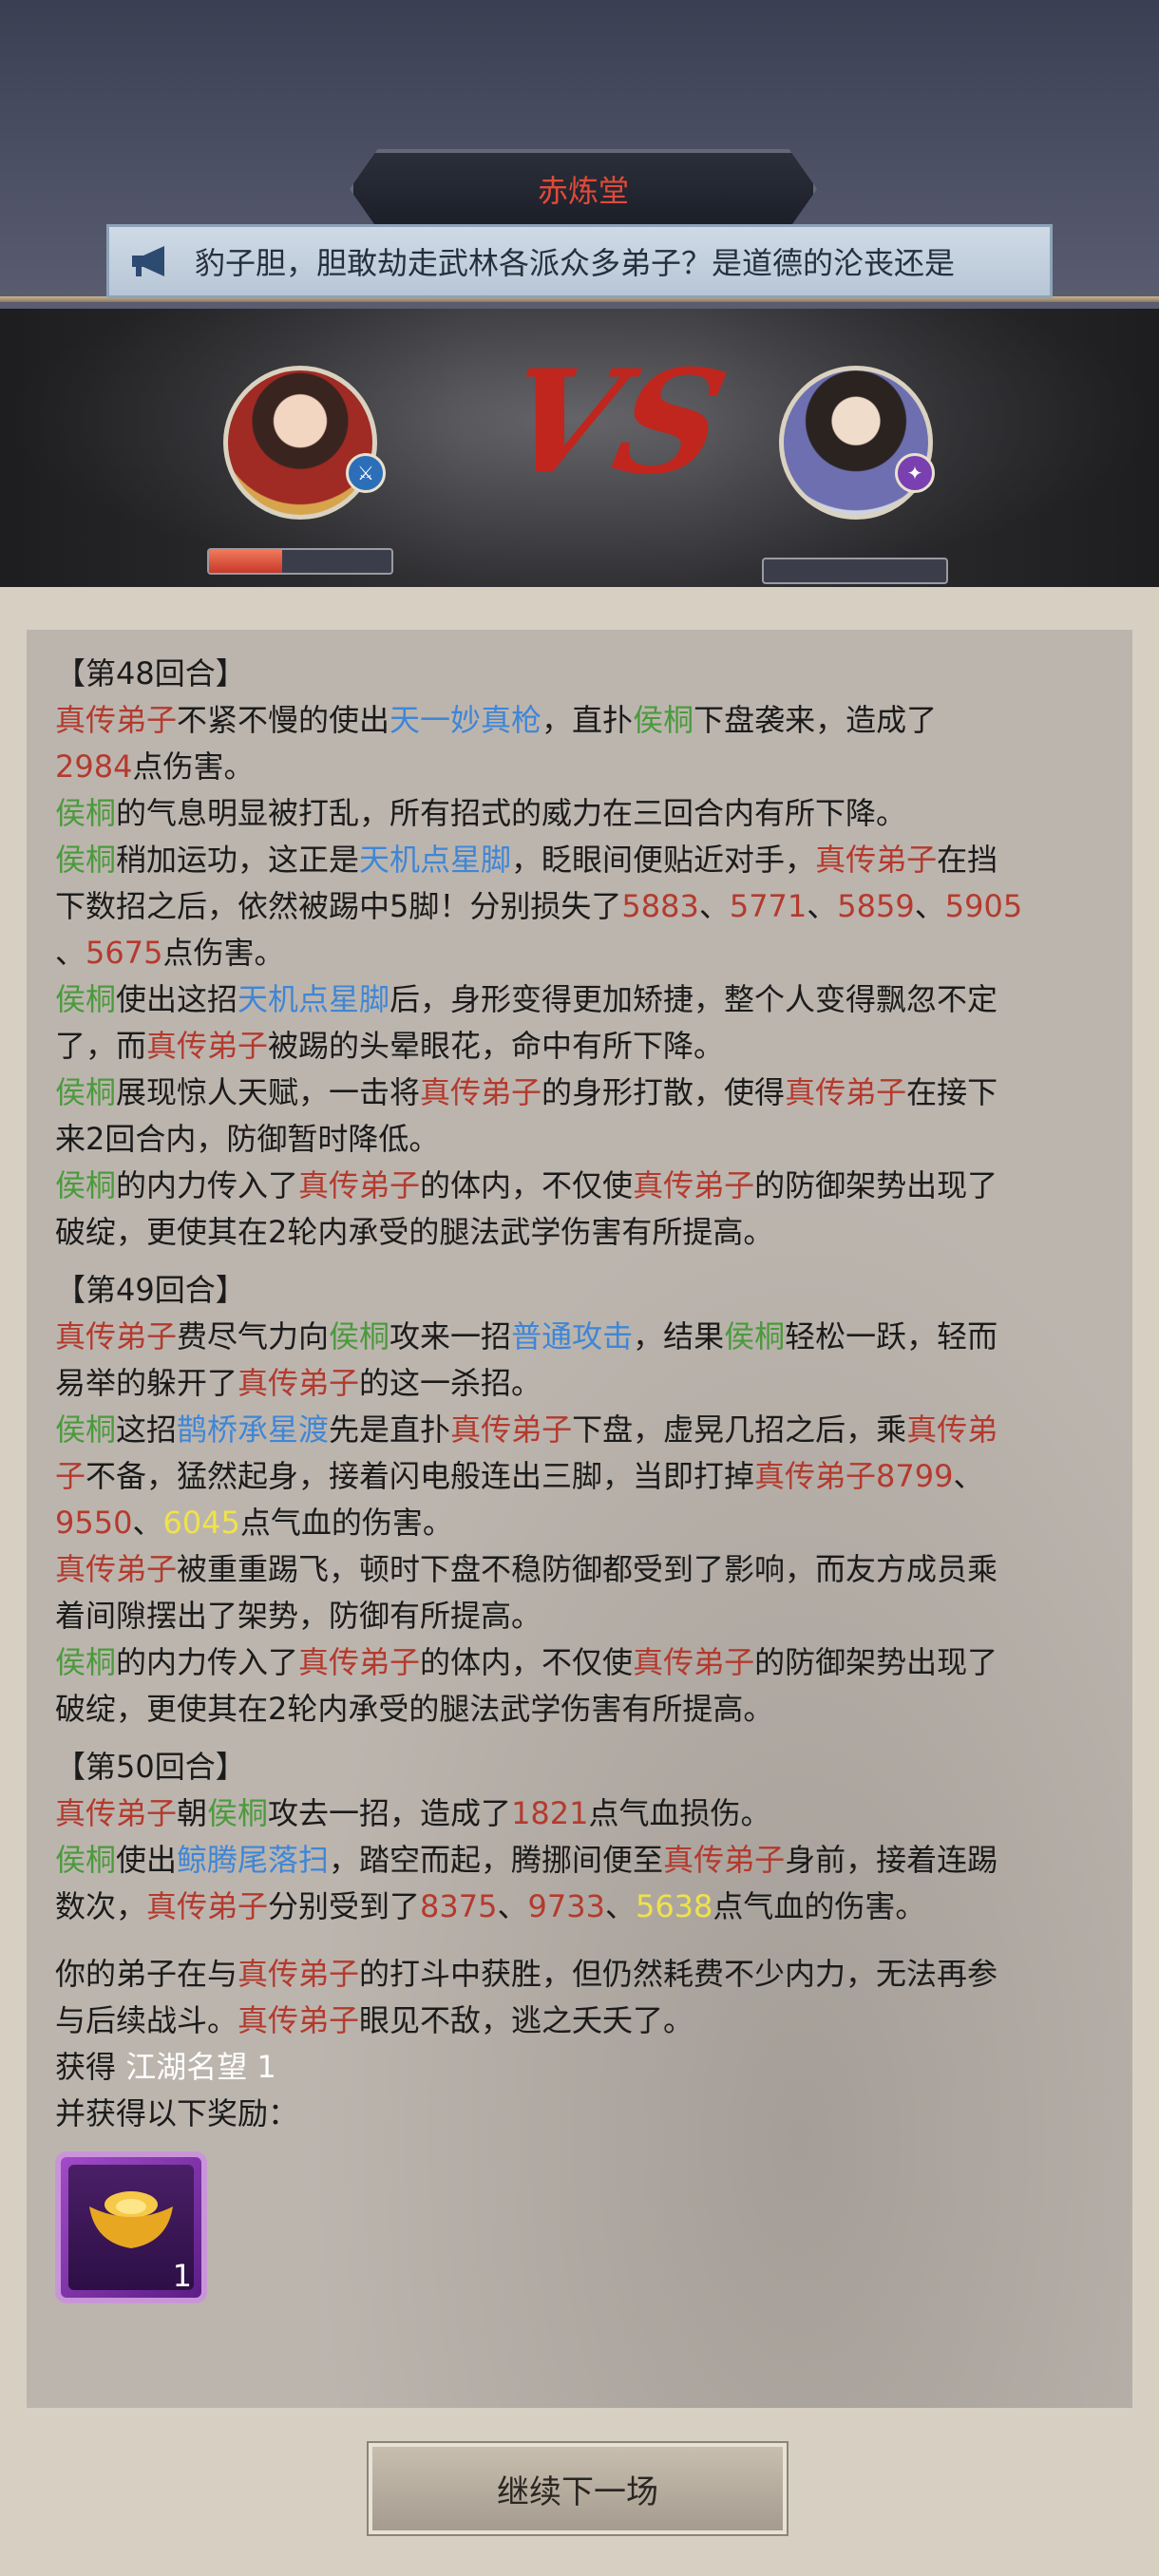  What do you see at coordinates (566, 1906) in the screenshot?
I see `log-segment: 9733` at bounding box center [566, 1906].